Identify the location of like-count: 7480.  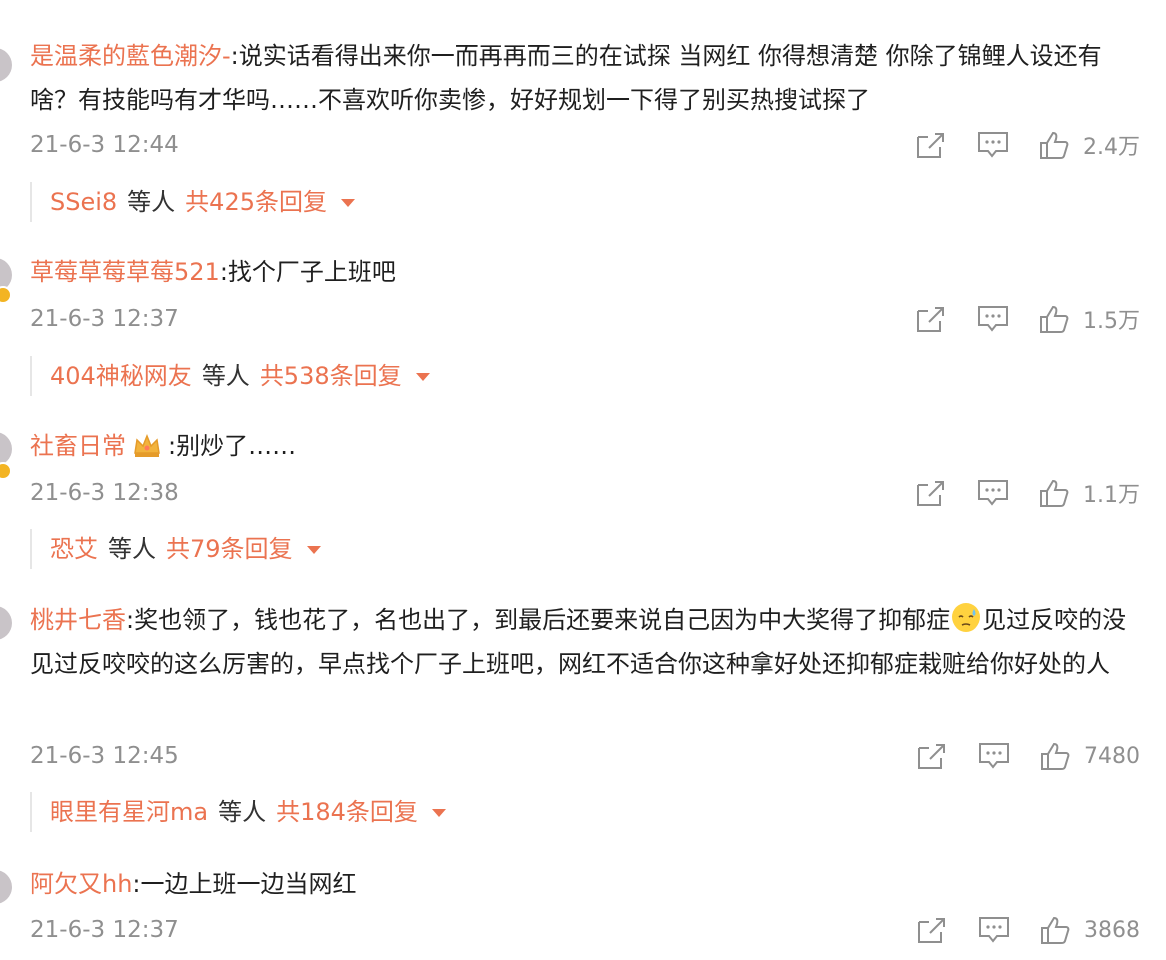
(1112, 756).